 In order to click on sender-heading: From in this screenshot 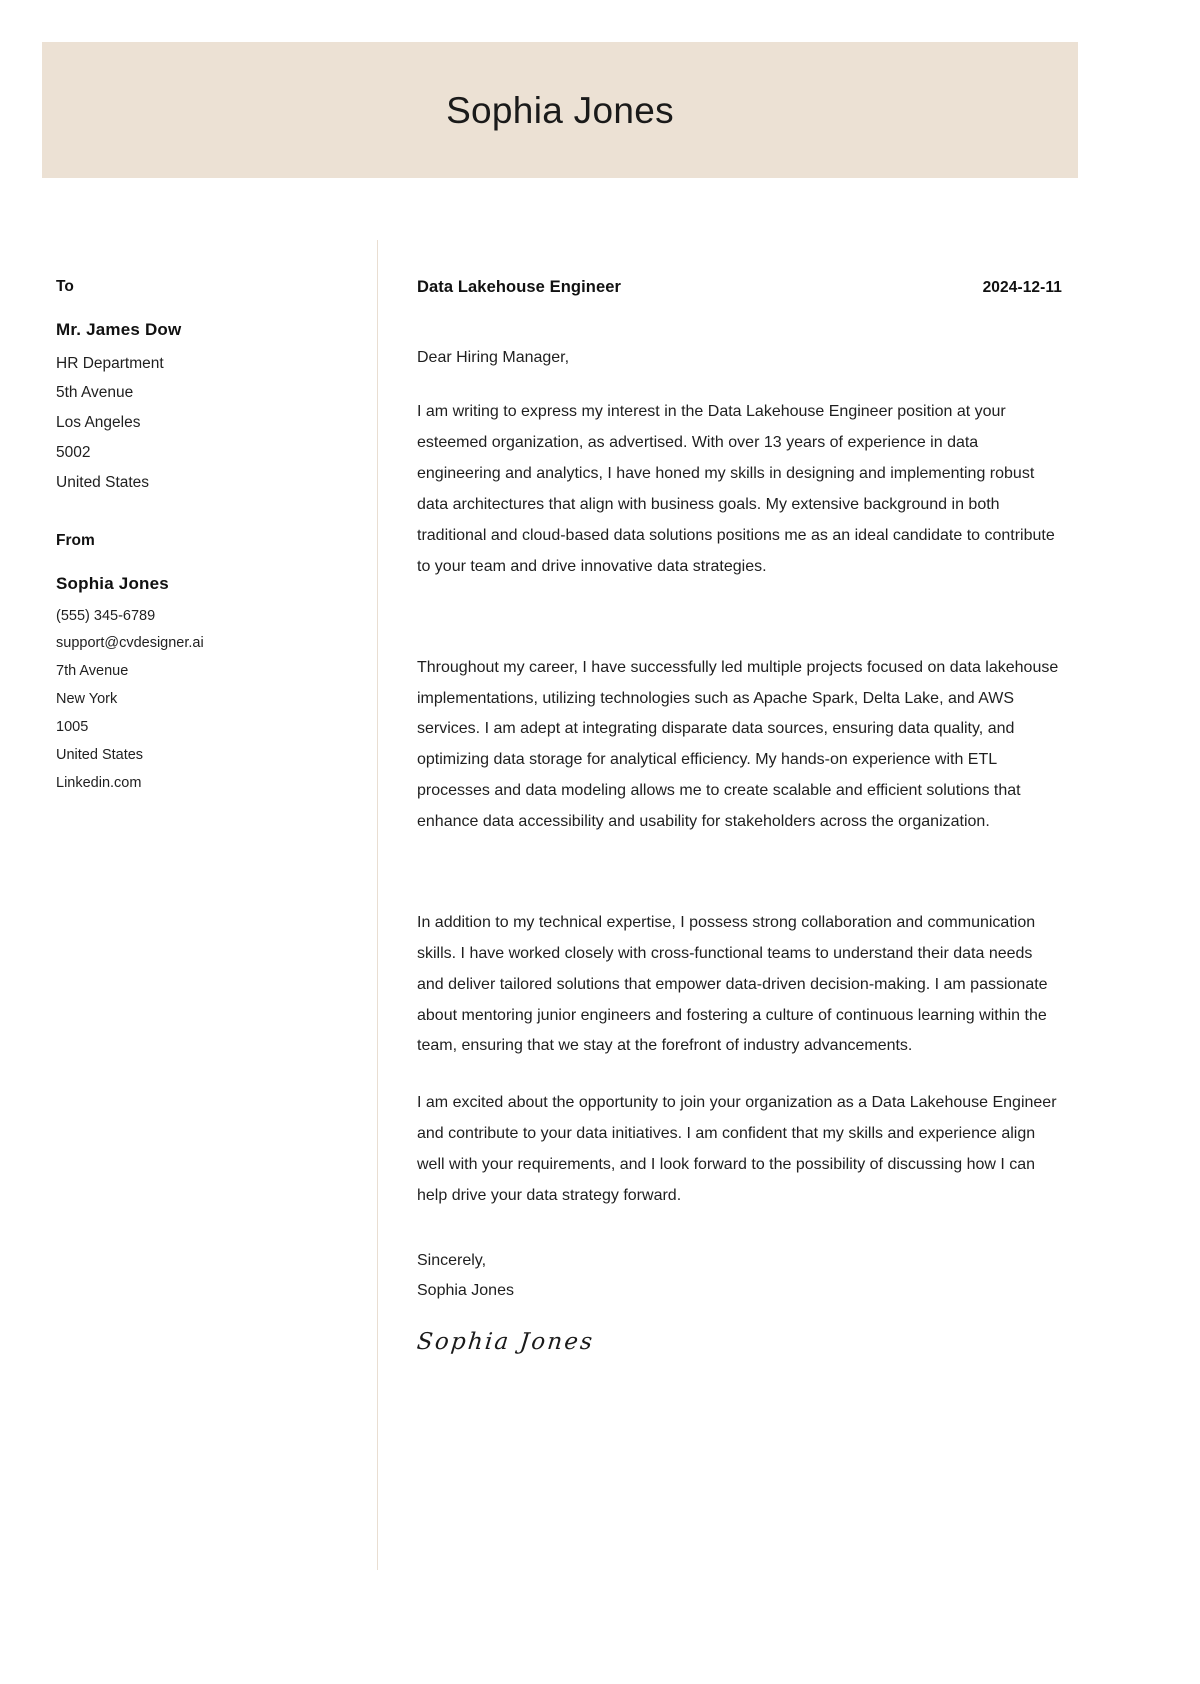, I will do `click(75, 541)`.